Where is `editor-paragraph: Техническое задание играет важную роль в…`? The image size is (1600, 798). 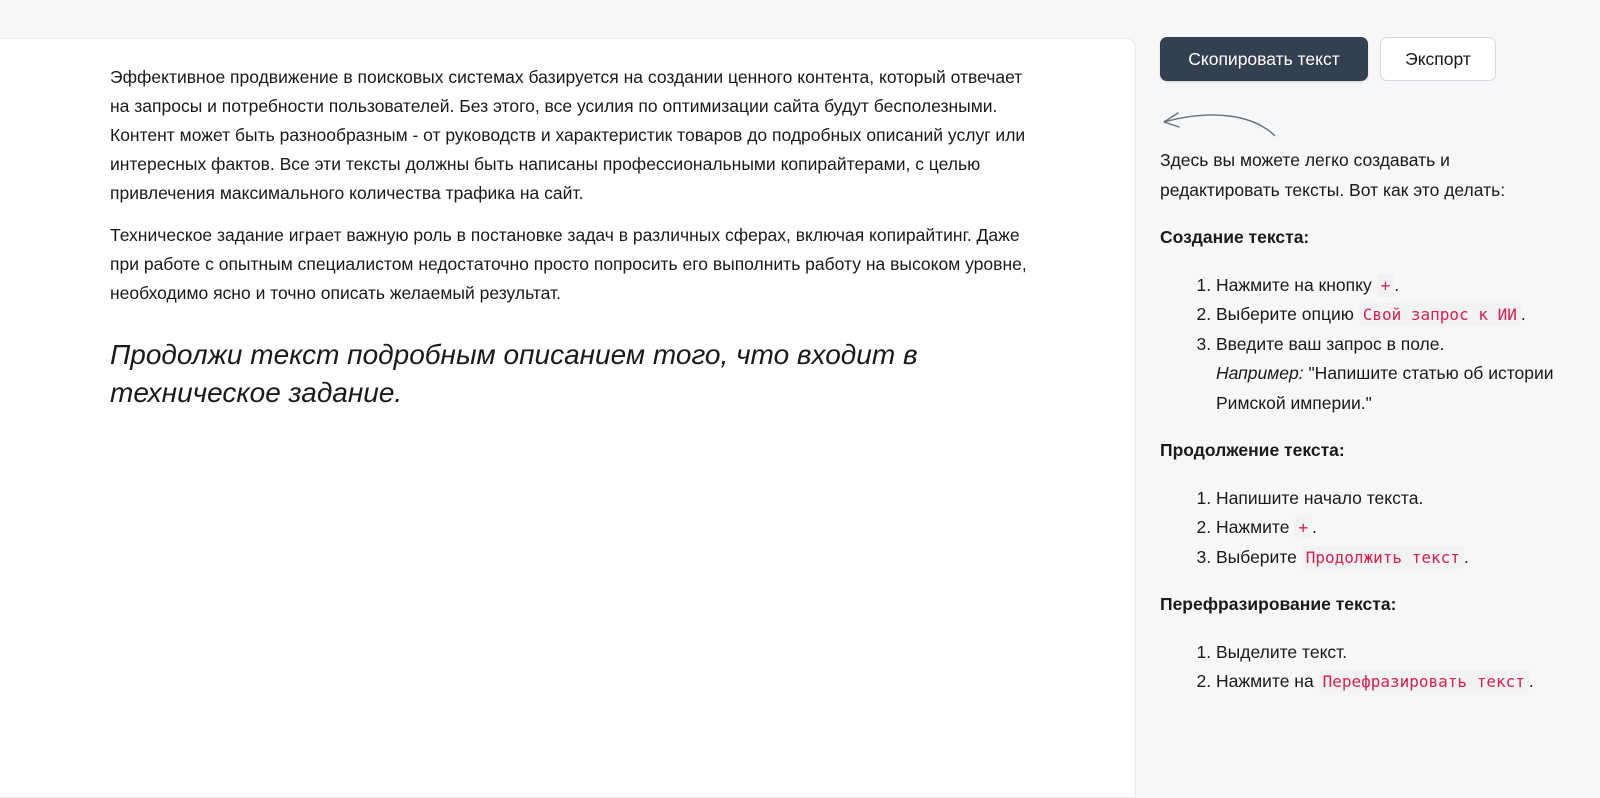
editor-paragraph: Техническое задание играет важную роль в… is located at coordinates (570, 264).